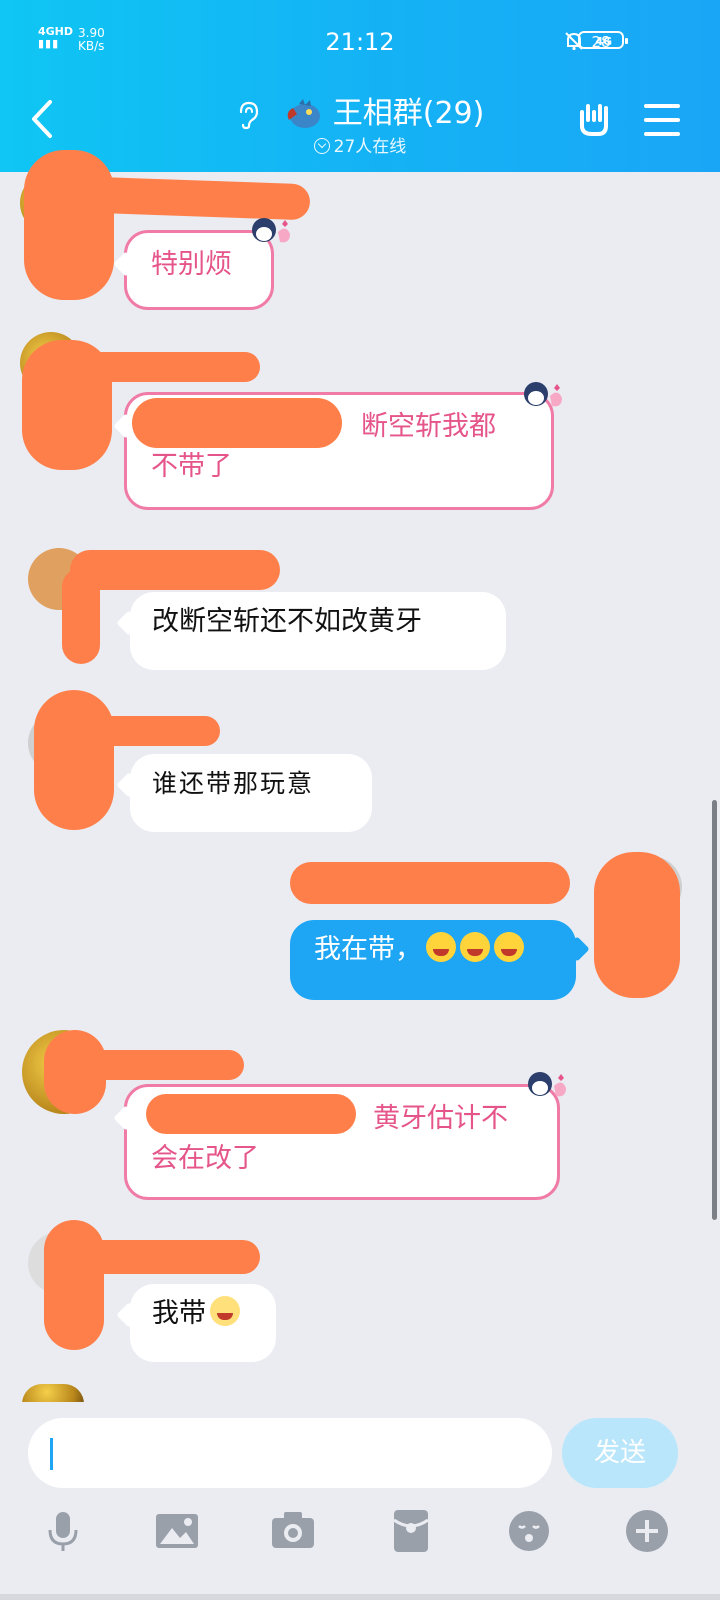 The height and width of the screenshot is (1600, 720). What do you see at coordinates (205, 1158) in the screenshot?
I see `message-text: 会在改了` at bounding box center [205, 1158].